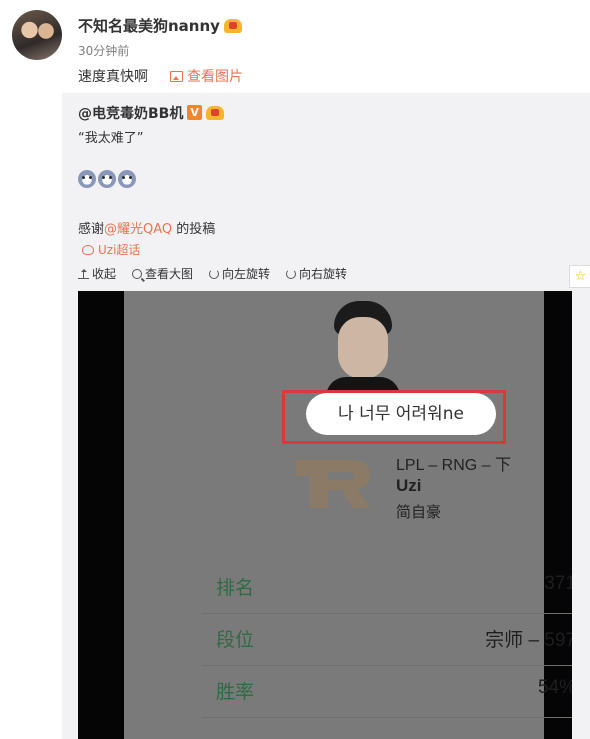  I want to click on stat-value: 371, so click(558, 583).